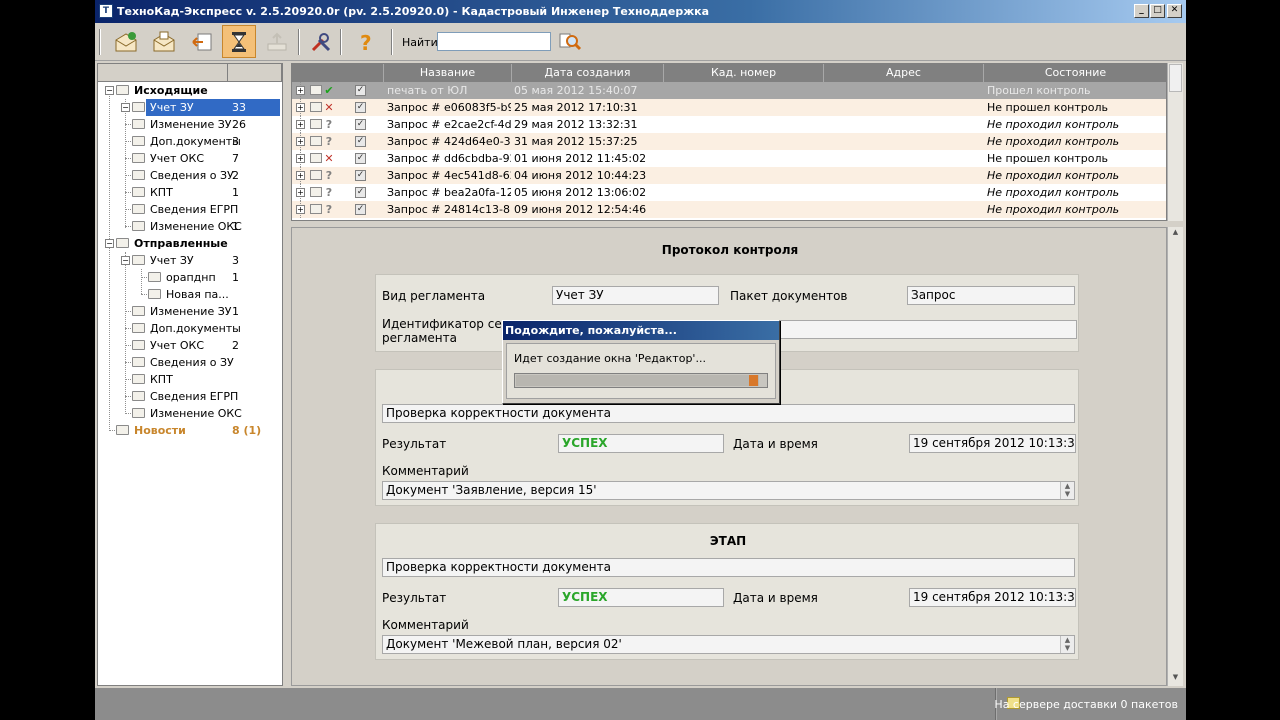 The width and height of the screenshot is (1280, 720). What do you see at coordinates (239, 41) in the screenshot?
I see `hourglass-button` at bounding box center [239, 41].